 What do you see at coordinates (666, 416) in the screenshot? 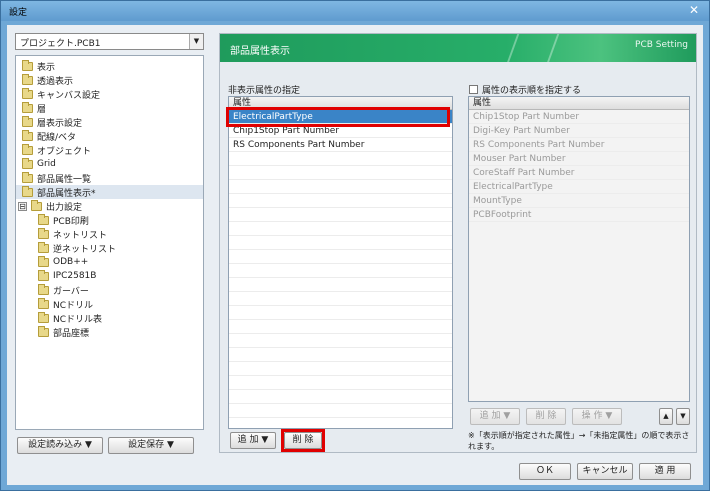
I see `move-up-icon: ▲` at bounding box center [666, 416].